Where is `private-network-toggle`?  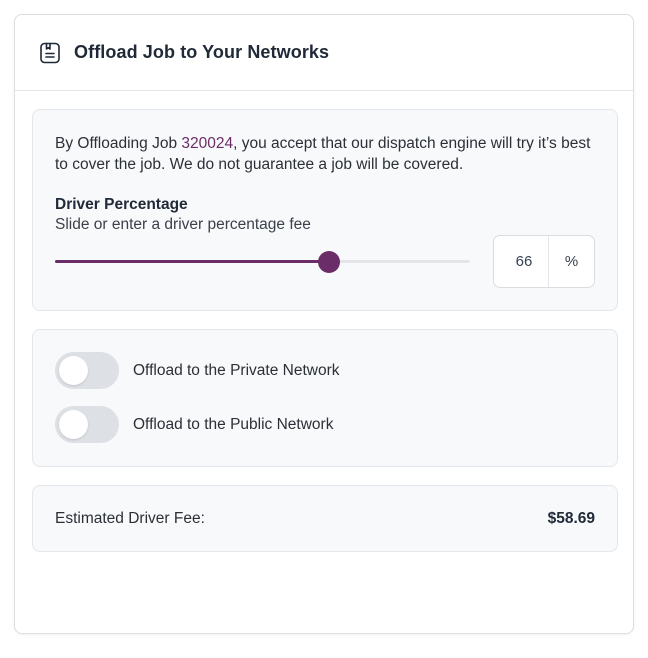
private-network-toggle is located at coordinates (87, 370).